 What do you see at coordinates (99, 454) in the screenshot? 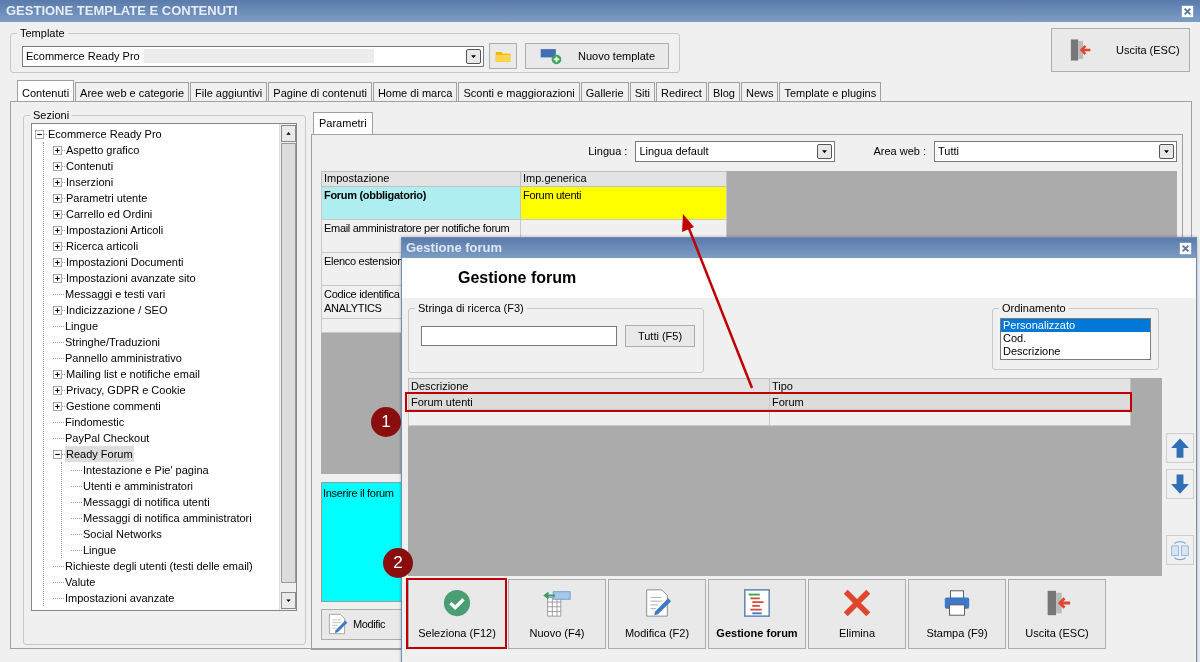
I see `tree-item: Ready Forum` at bounding box center [99, 454].